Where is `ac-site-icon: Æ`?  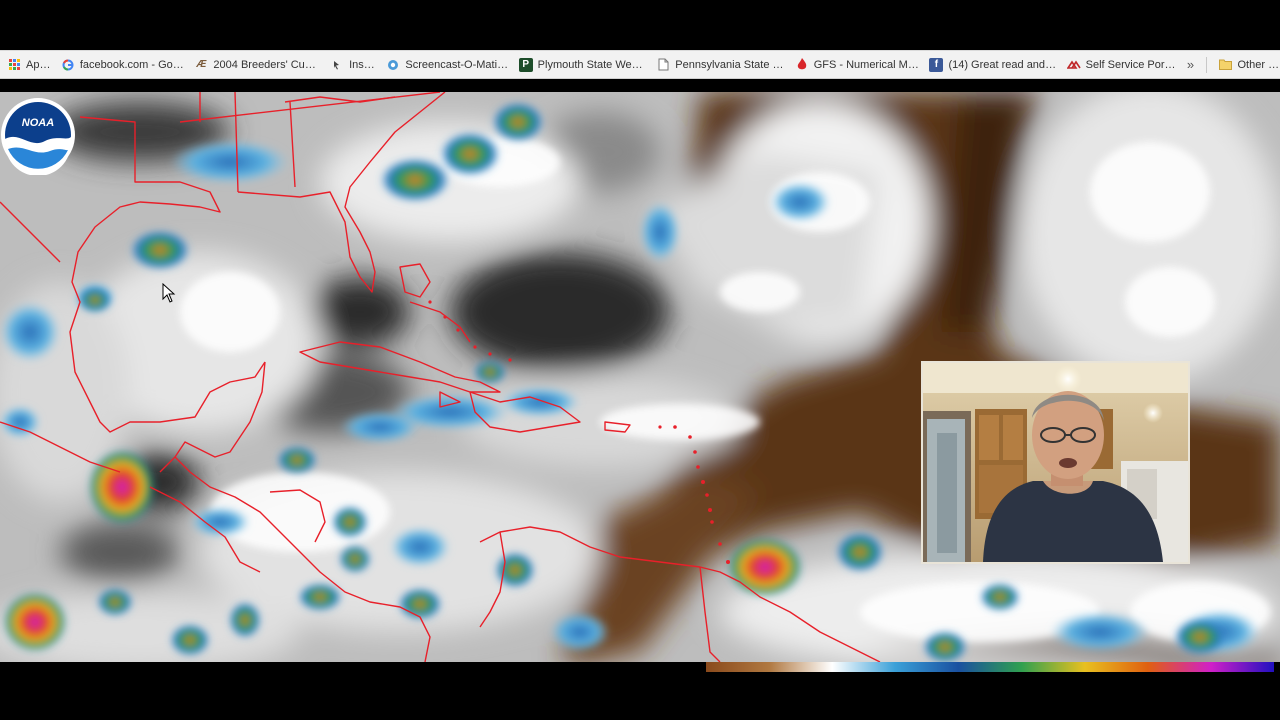 ac-site-icon: Æ is located at coordinates (201, 64).